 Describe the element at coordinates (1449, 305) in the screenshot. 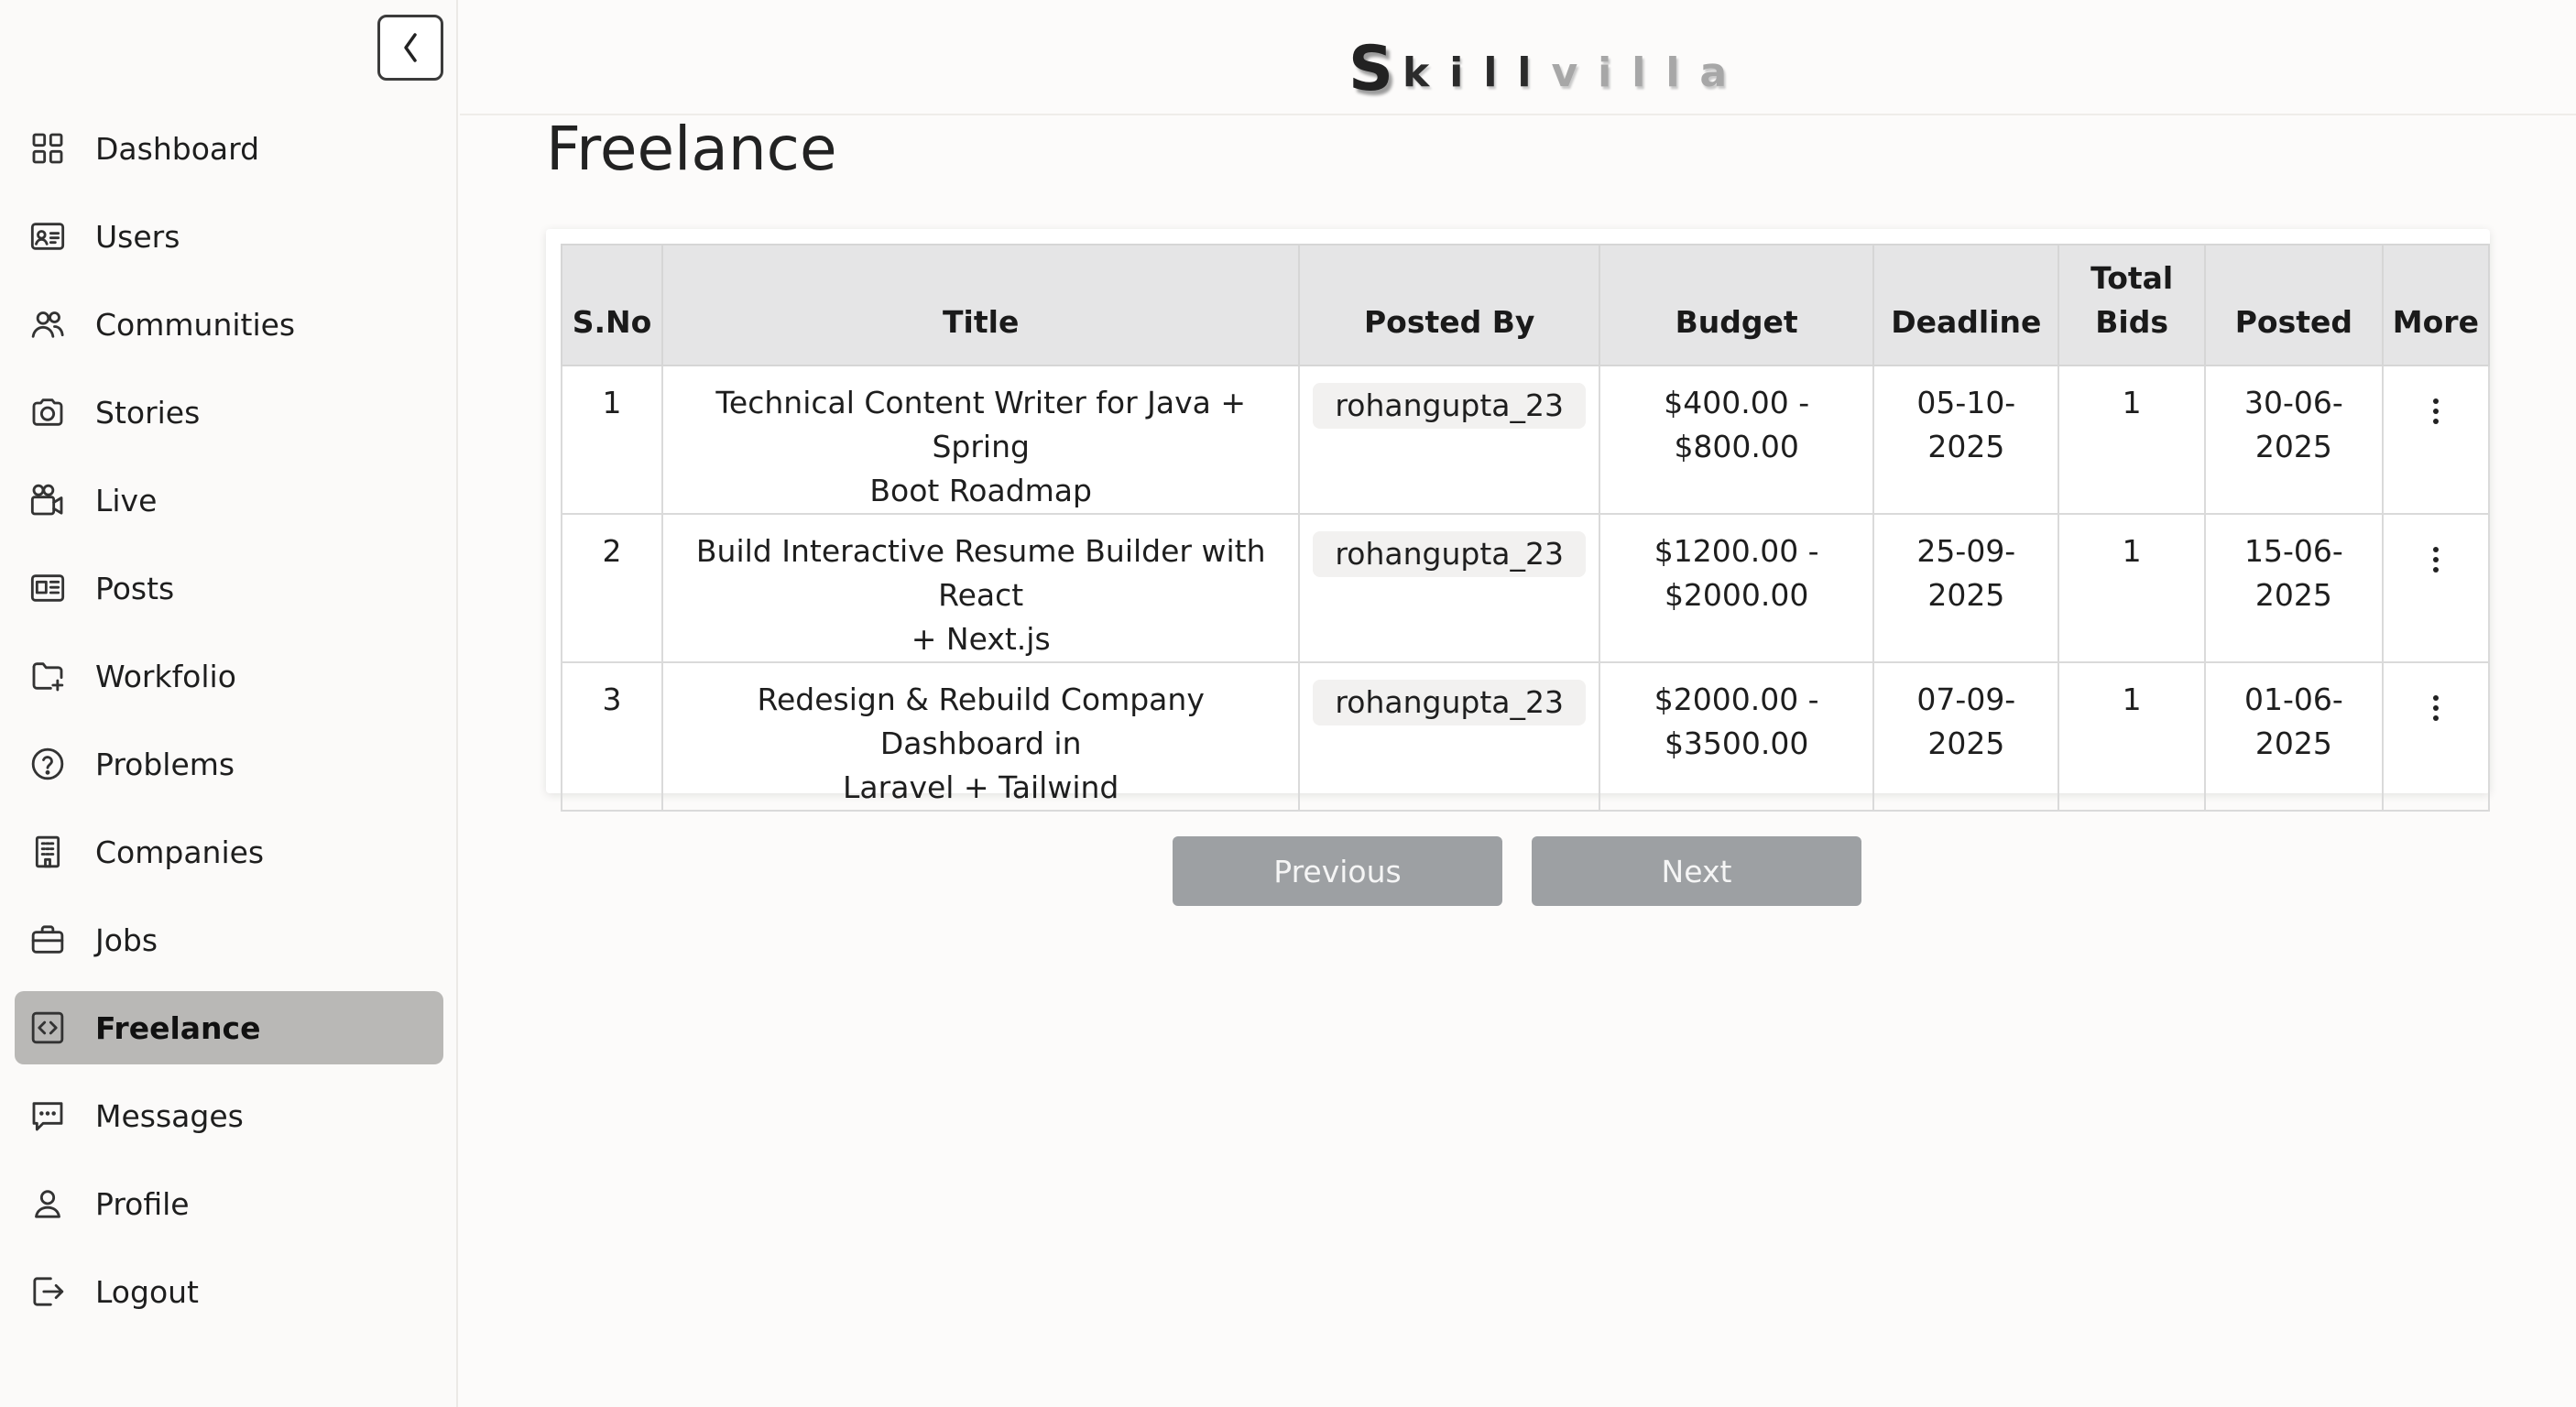

I see `column-header-posted-by: Posted By` at that location.